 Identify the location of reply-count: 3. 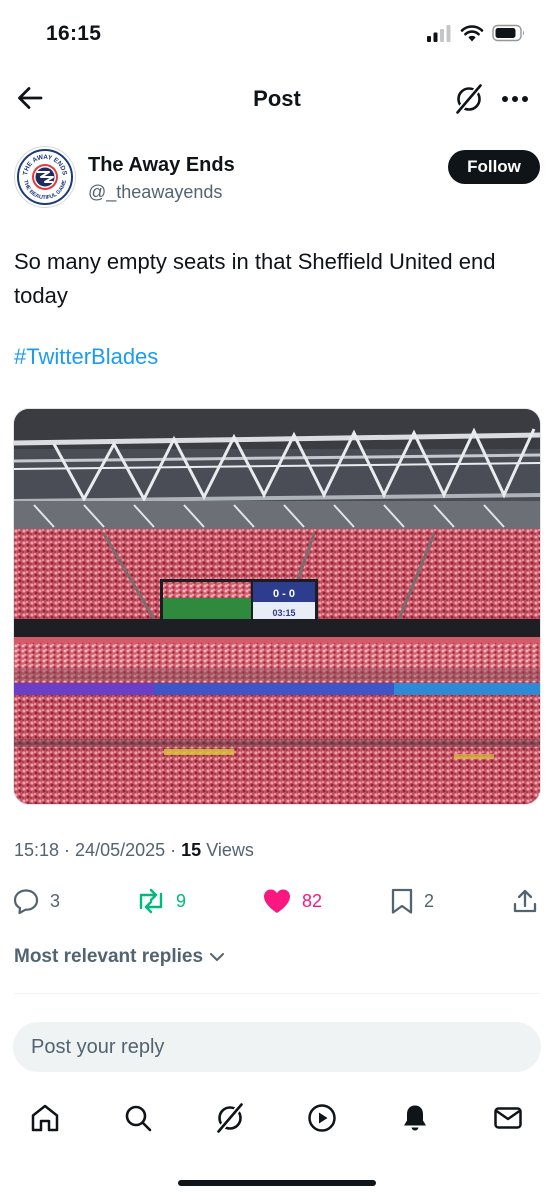
(55, 900).